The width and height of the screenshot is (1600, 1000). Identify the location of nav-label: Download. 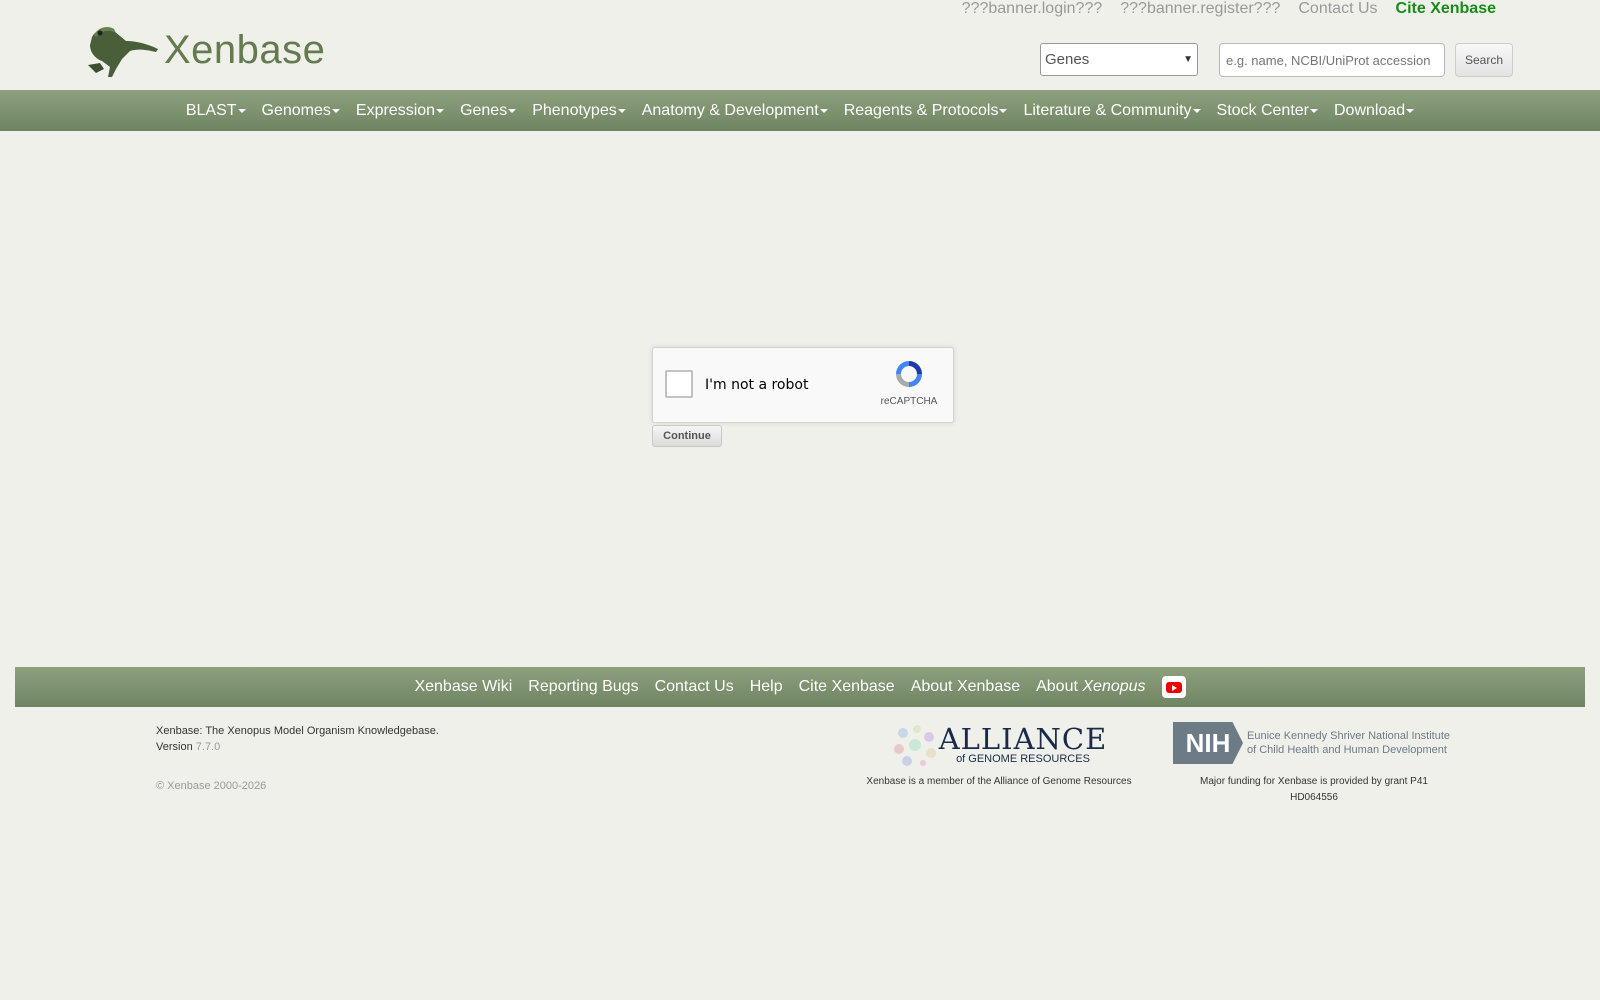
(1370, 110).